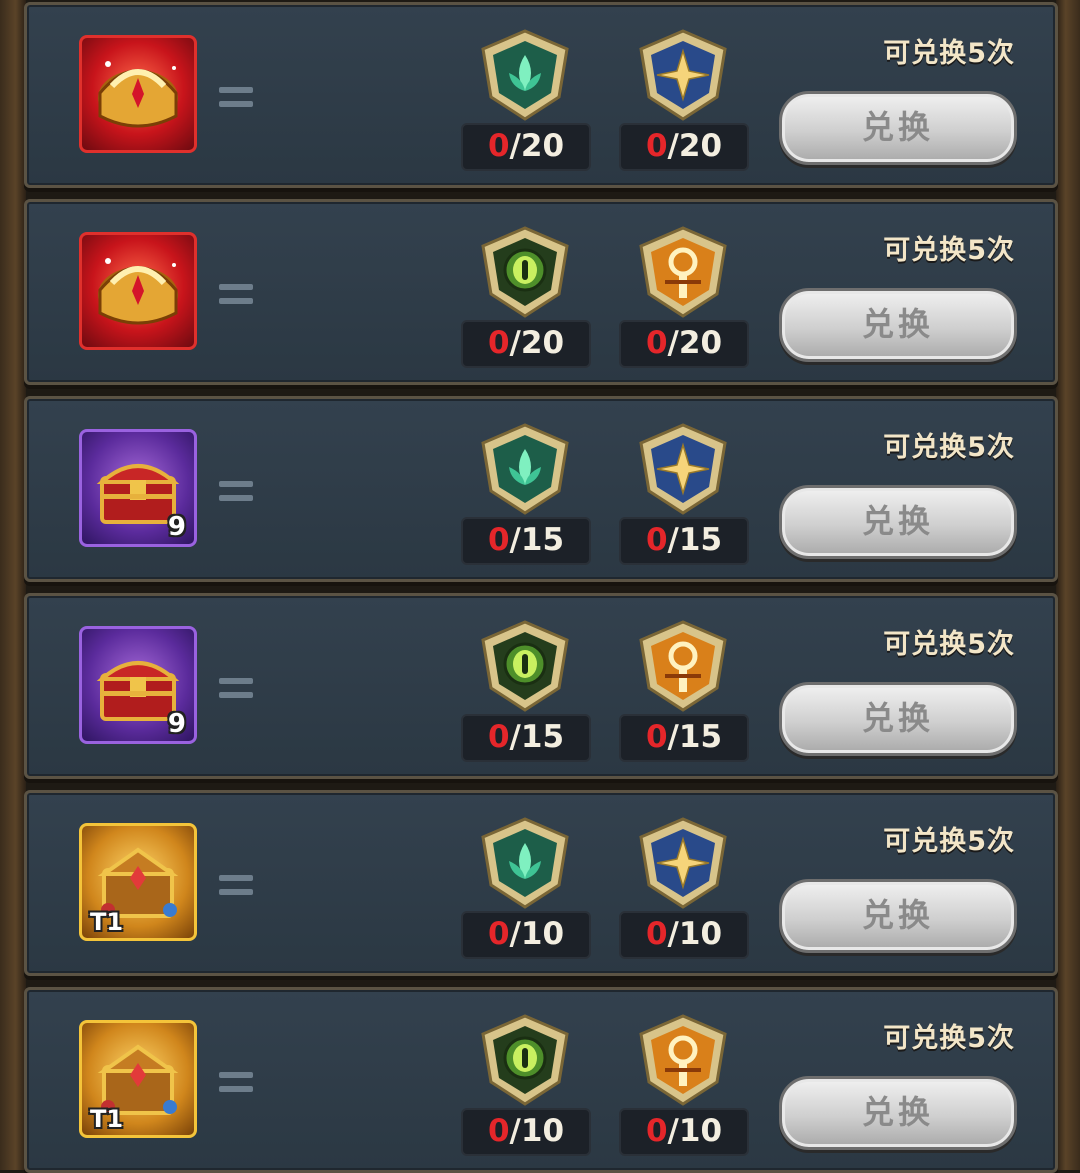 The height and width of the screenshot is (1173, 1080). I want to click on right-frame, so click(1068, 585).